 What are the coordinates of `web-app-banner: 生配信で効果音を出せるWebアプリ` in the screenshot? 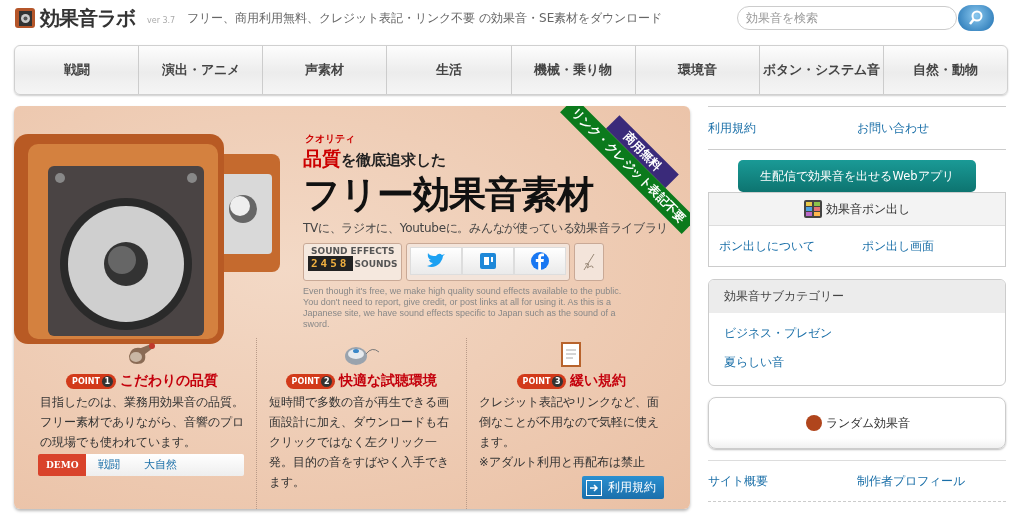 It's located at (857, 176).